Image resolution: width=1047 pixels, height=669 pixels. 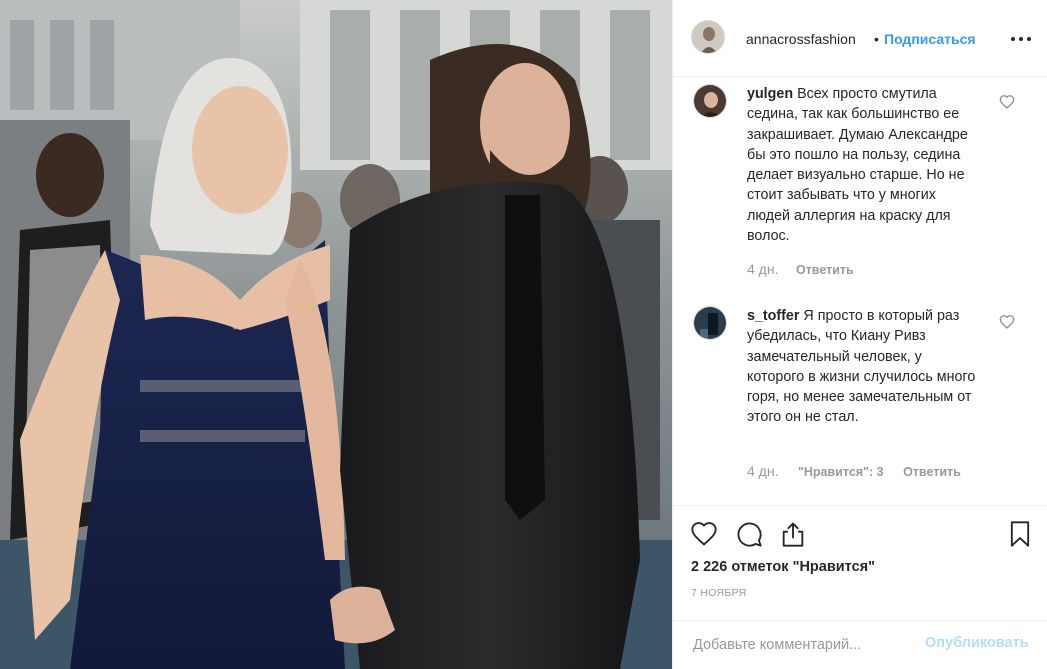 I want to click on comment-meta: 4 дн. "Нравится": 3 Ответить, so click(x=854, y=471).